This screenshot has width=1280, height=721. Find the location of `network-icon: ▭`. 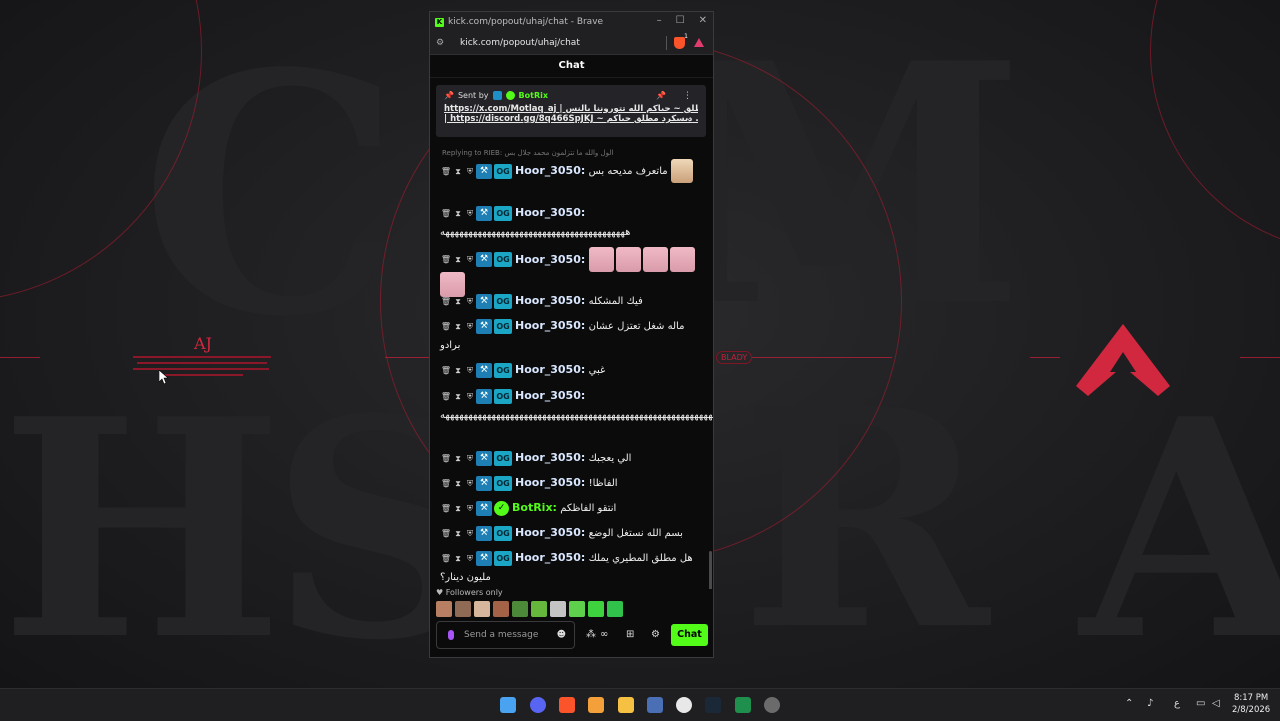

network-icon: ▭ is located at coordinates (1200, 703).